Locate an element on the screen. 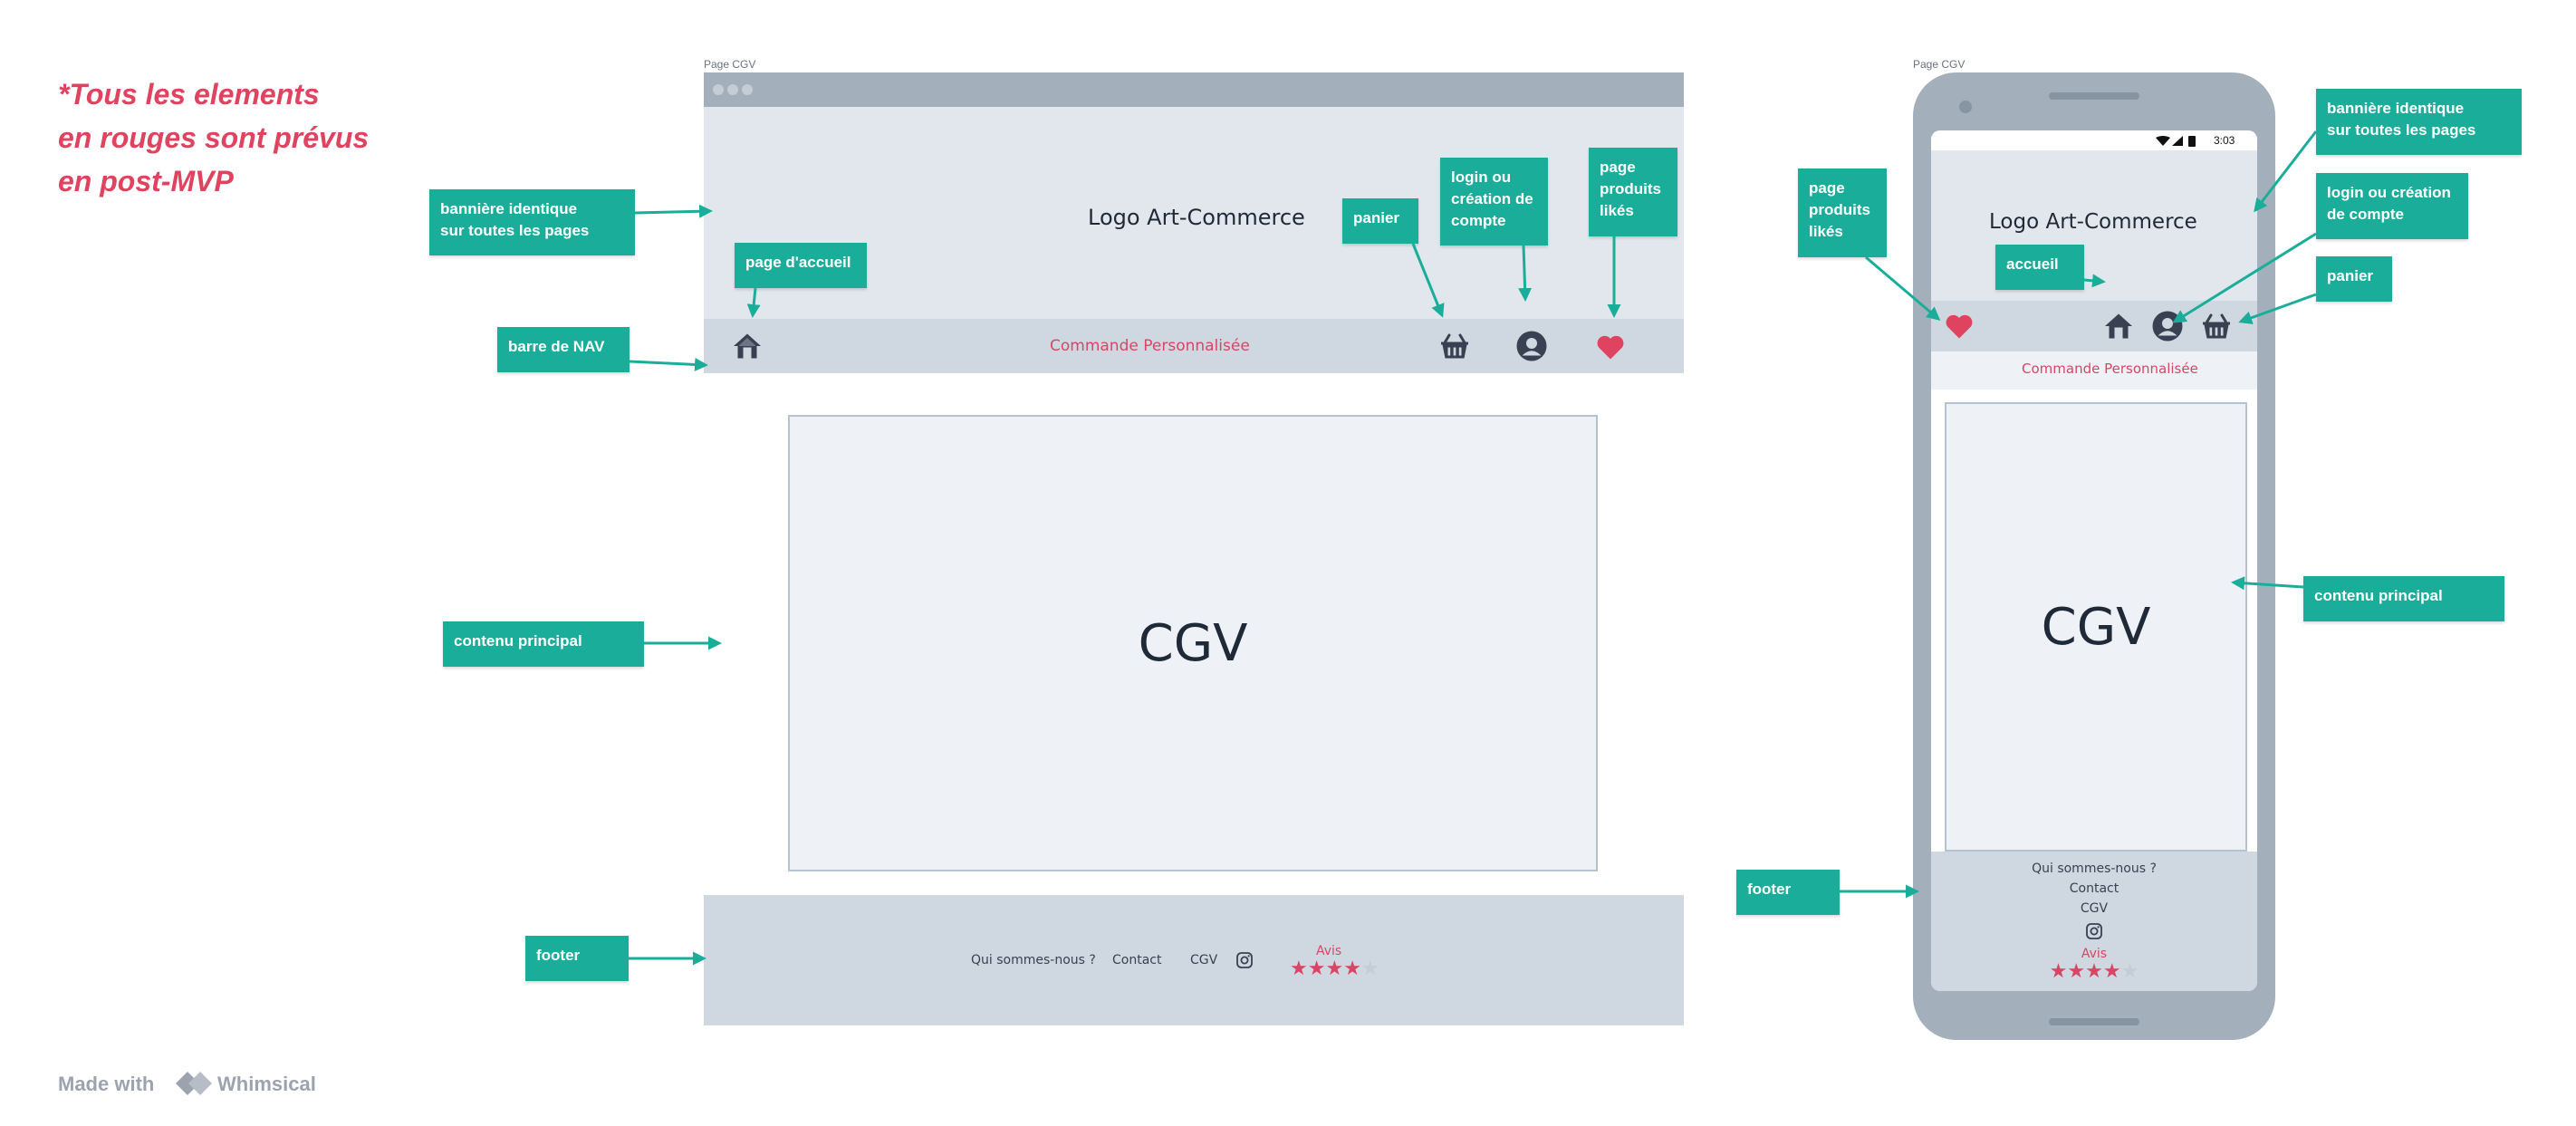 This screenshot has height=1126, width=2576. arrow-home-page is located at coordinates (753, 302).